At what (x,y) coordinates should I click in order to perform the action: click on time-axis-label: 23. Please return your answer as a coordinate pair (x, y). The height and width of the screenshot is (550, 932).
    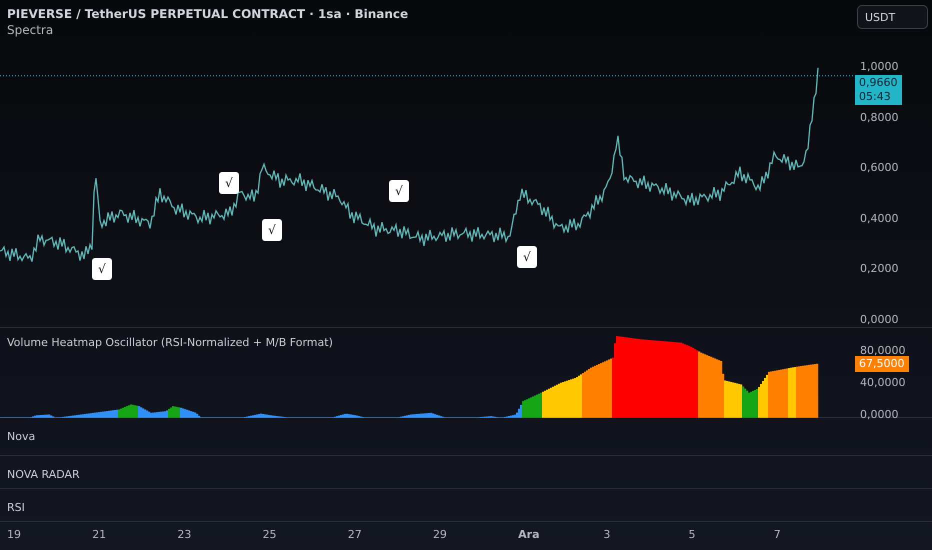
    Looking at the image, I should click on (184, 535).